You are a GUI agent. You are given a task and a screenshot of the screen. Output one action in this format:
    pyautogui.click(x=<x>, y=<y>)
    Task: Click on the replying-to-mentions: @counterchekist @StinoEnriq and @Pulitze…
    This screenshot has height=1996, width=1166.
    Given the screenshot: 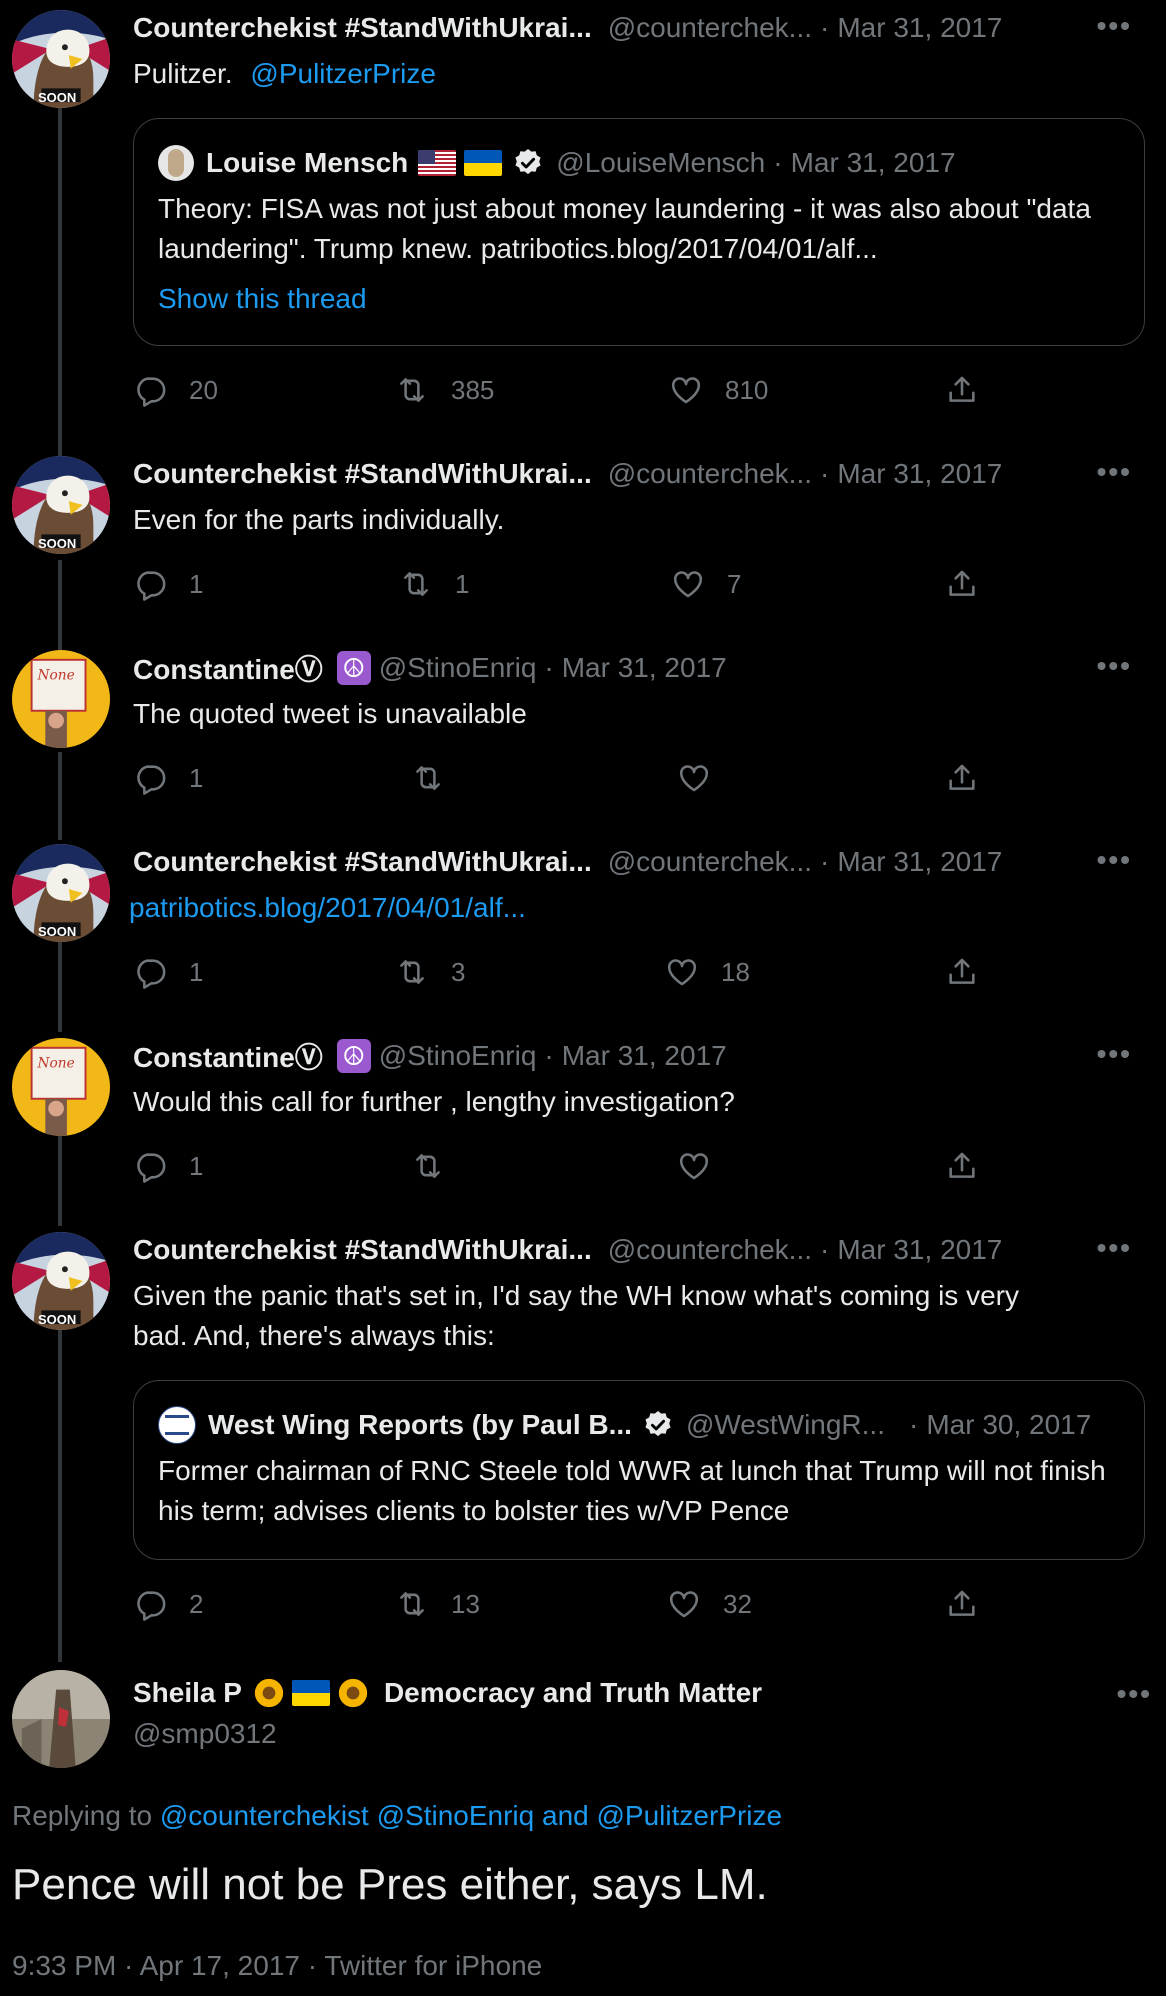 What is the action you would take?
    pyautogui.click(x=471, y=1815)
    